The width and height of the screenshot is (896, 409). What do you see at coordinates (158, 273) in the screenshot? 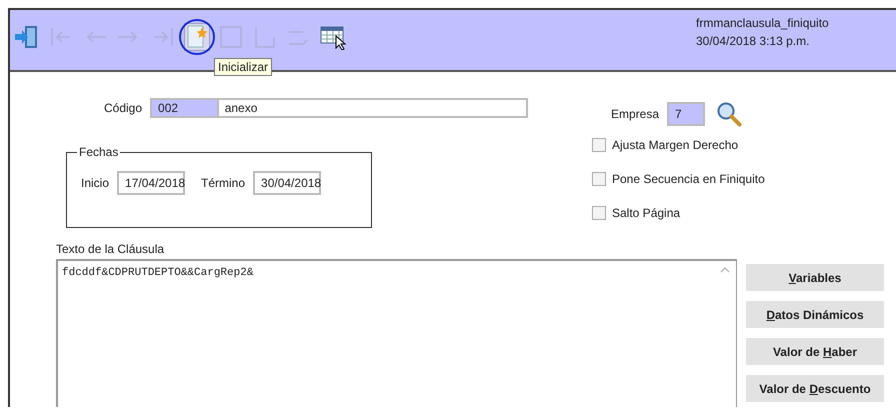
I see `text-area-content: fdcddf&CDPRUTDEPTO&&CargRep2&` at bounding box center [158, 273].